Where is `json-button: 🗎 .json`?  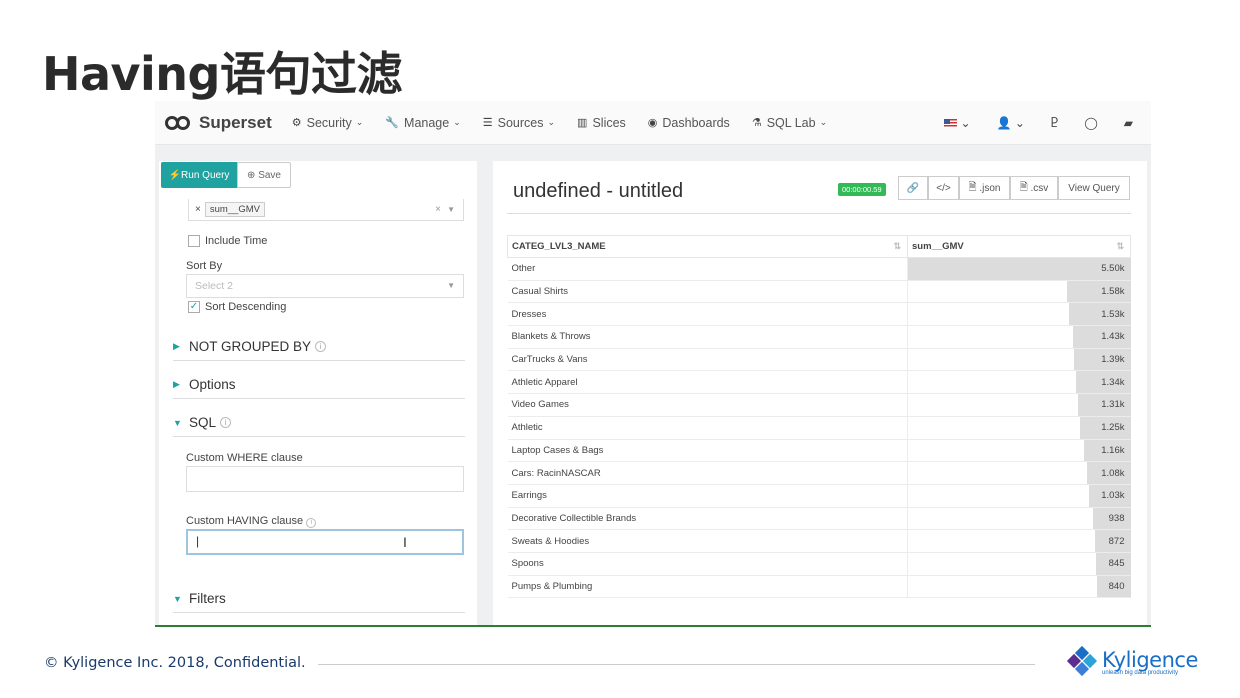 json-button: 🗎 .json is located at coordinates (984, 188).